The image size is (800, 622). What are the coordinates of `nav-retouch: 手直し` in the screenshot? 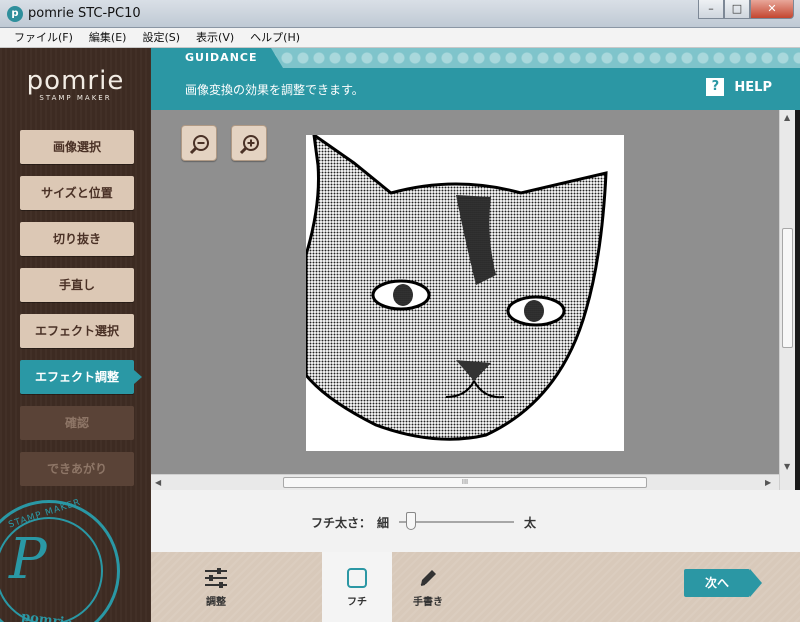 It's located at (77, 285).